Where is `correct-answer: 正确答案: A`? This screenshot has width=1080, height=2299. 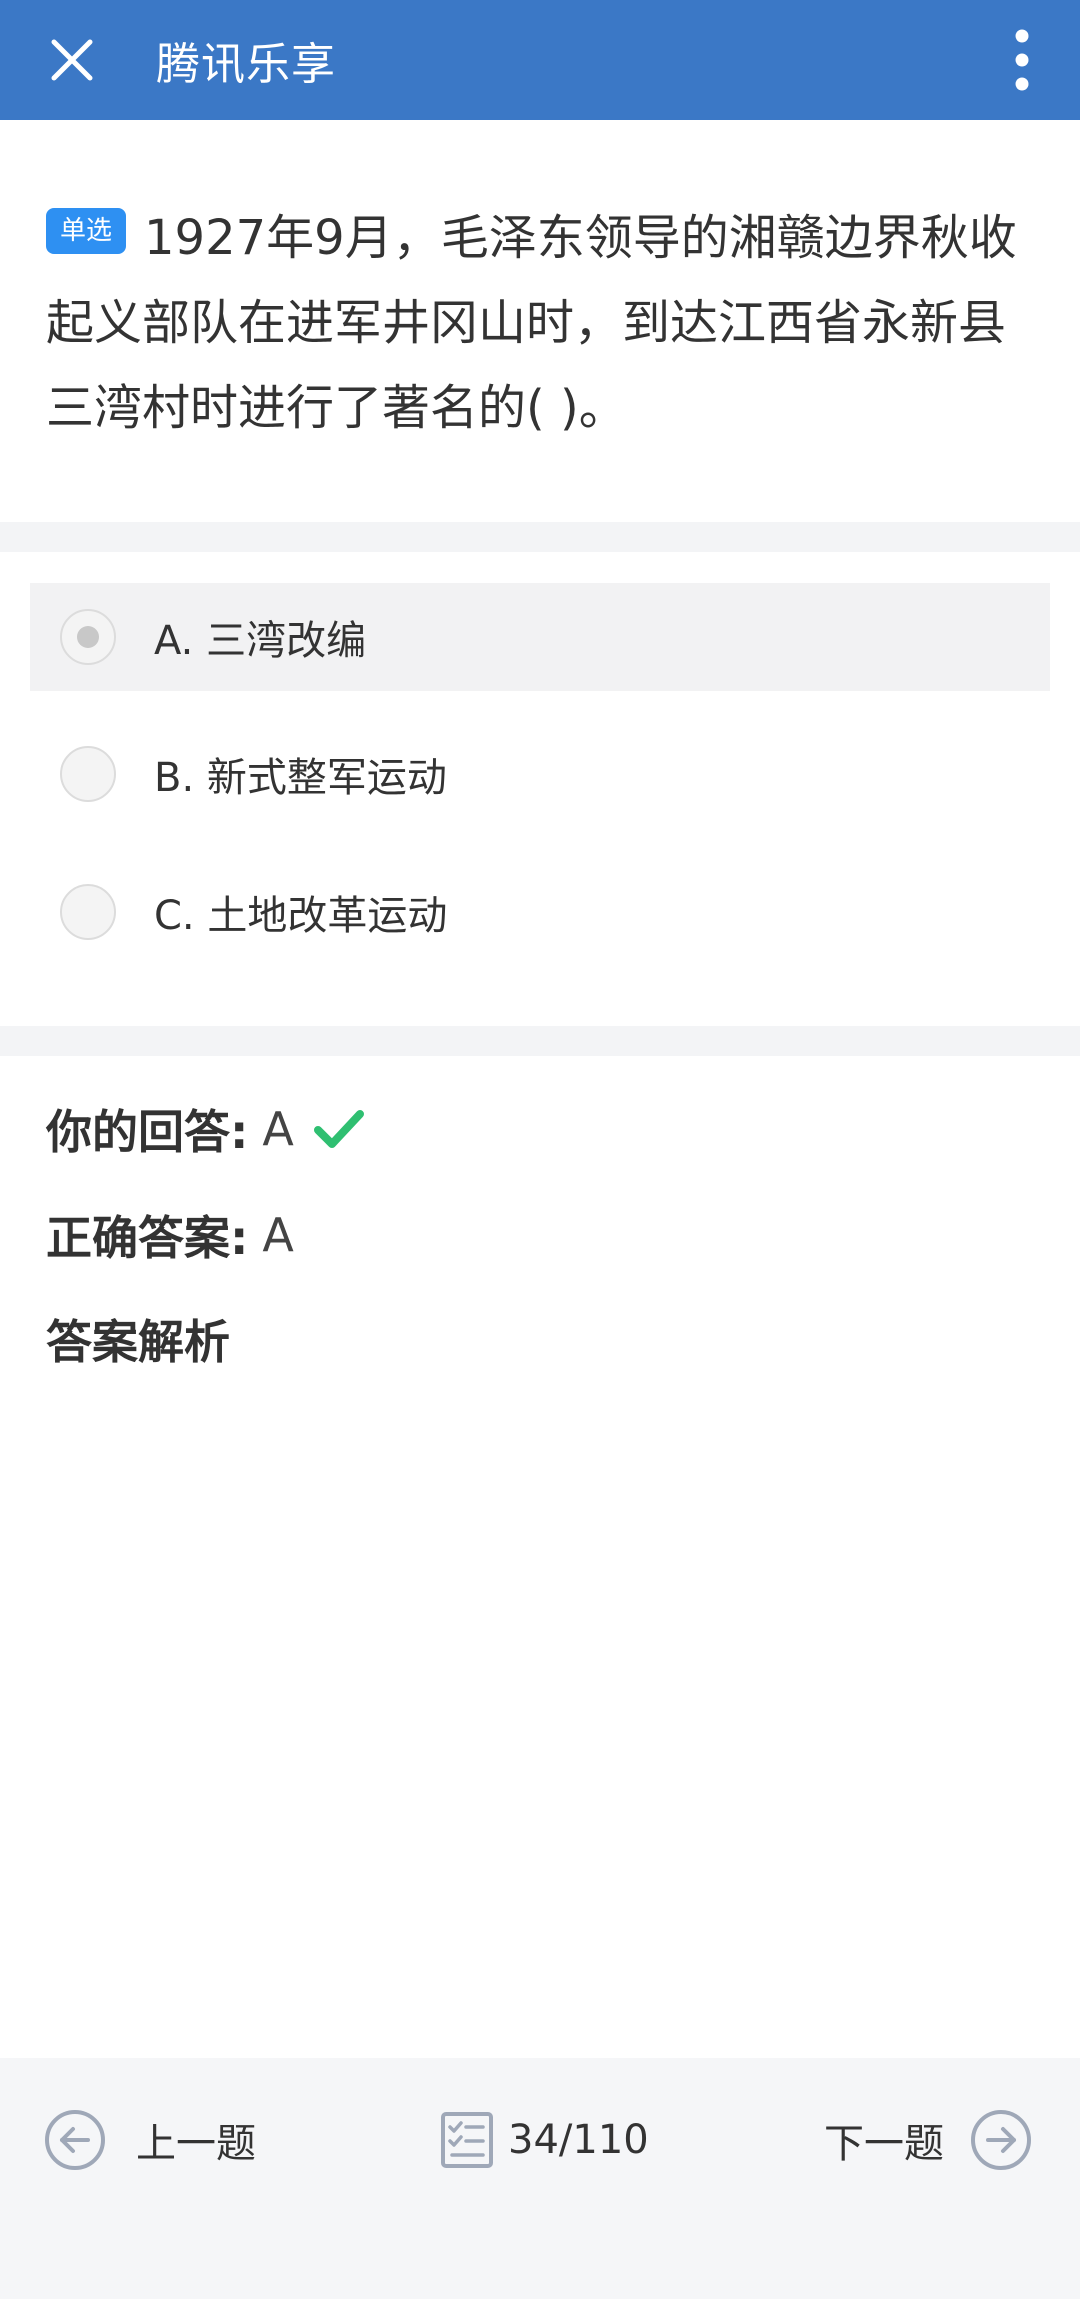 correct-answer: 正确答案: A is located at coordinates (170, 1235).